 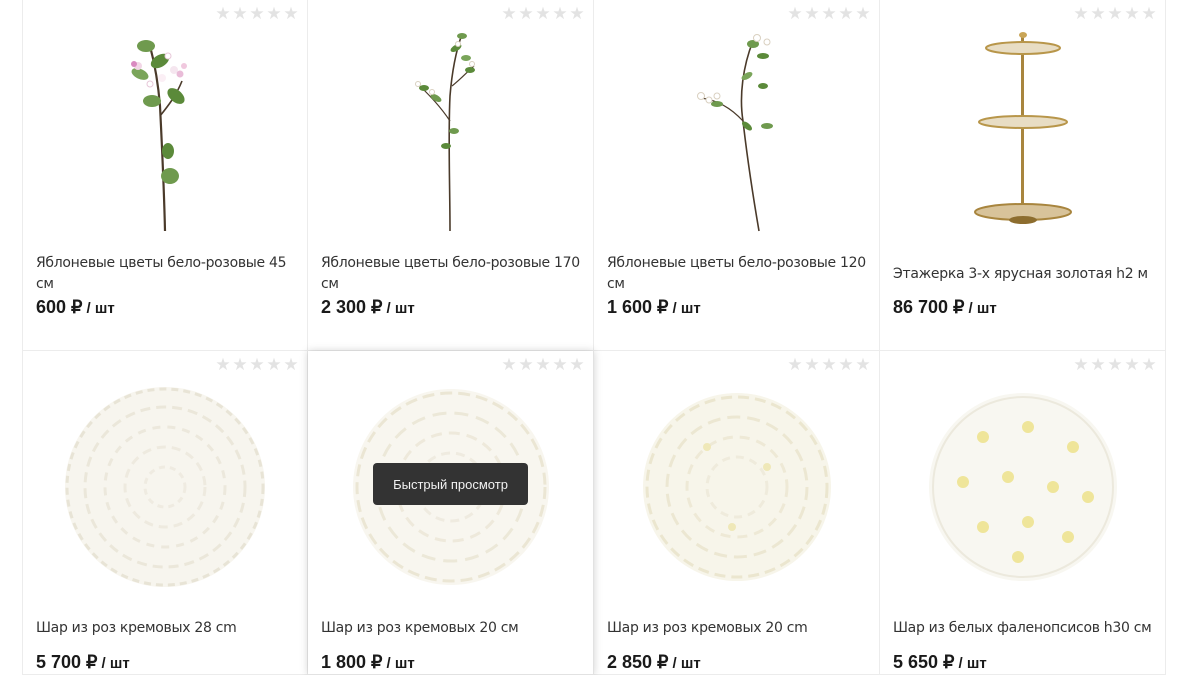 What do you see at coordinates (352, 307) in the screenshot?
I see `price-value: 2 300 ₽` at bounding box center [352, 307].